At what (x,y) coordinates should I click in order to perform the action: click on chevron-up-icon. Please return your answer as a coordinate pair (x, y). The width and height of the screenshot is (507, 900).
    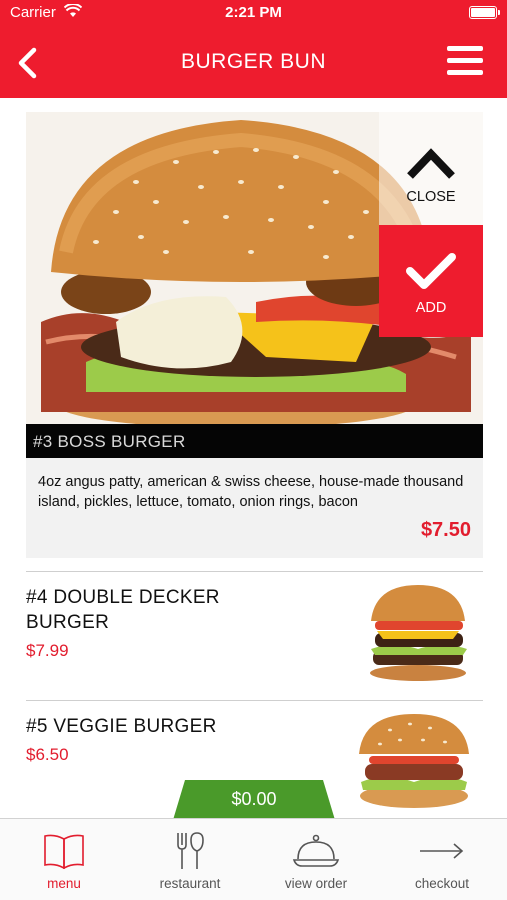
    Looking at the image, I should click on (431, 163).